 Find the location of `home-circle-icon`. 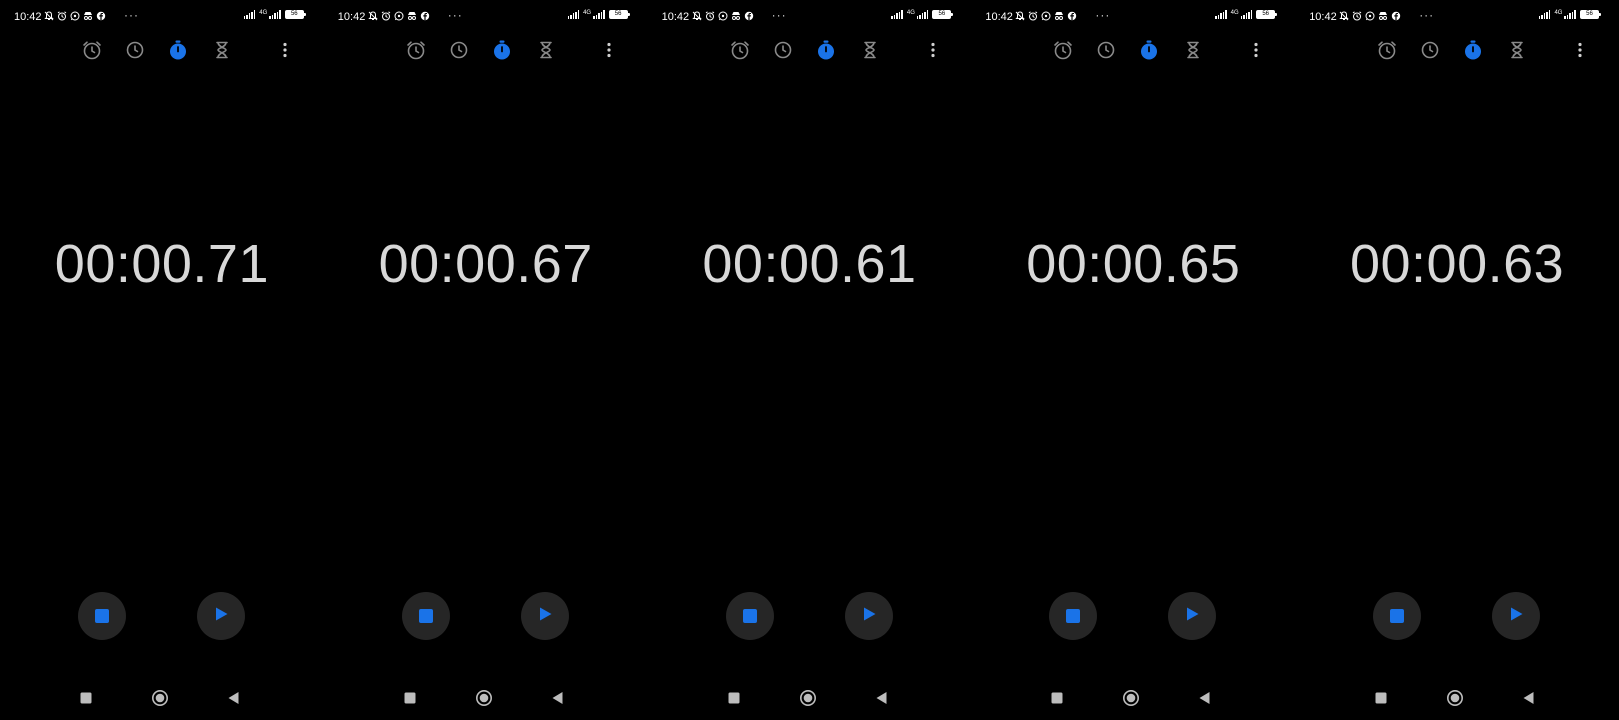

home-circle-icon is located at coordinates (484, 700).